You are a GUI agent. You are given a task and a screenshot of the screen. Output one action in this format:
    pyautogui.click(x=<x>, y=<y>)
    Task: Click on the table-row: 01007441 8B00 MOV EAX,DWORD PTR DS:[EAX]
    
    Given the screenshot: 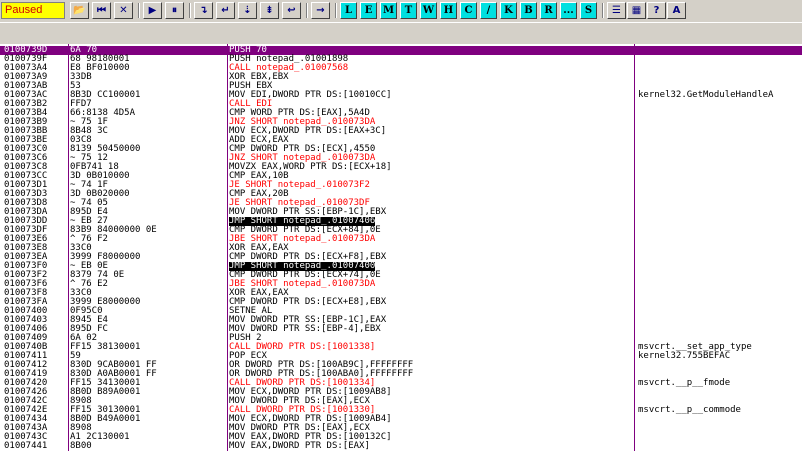 What is the action you would take?
    pyautogui.click(x=401, y=446)
    